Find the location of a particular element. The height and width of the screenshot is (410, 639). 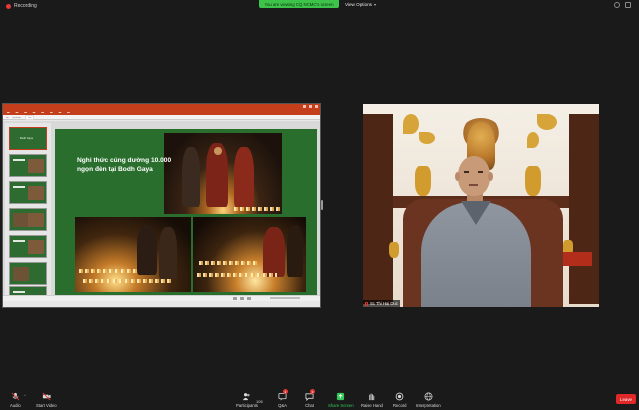

participants-button: 105 Participants is located at coordinates (249, 400).